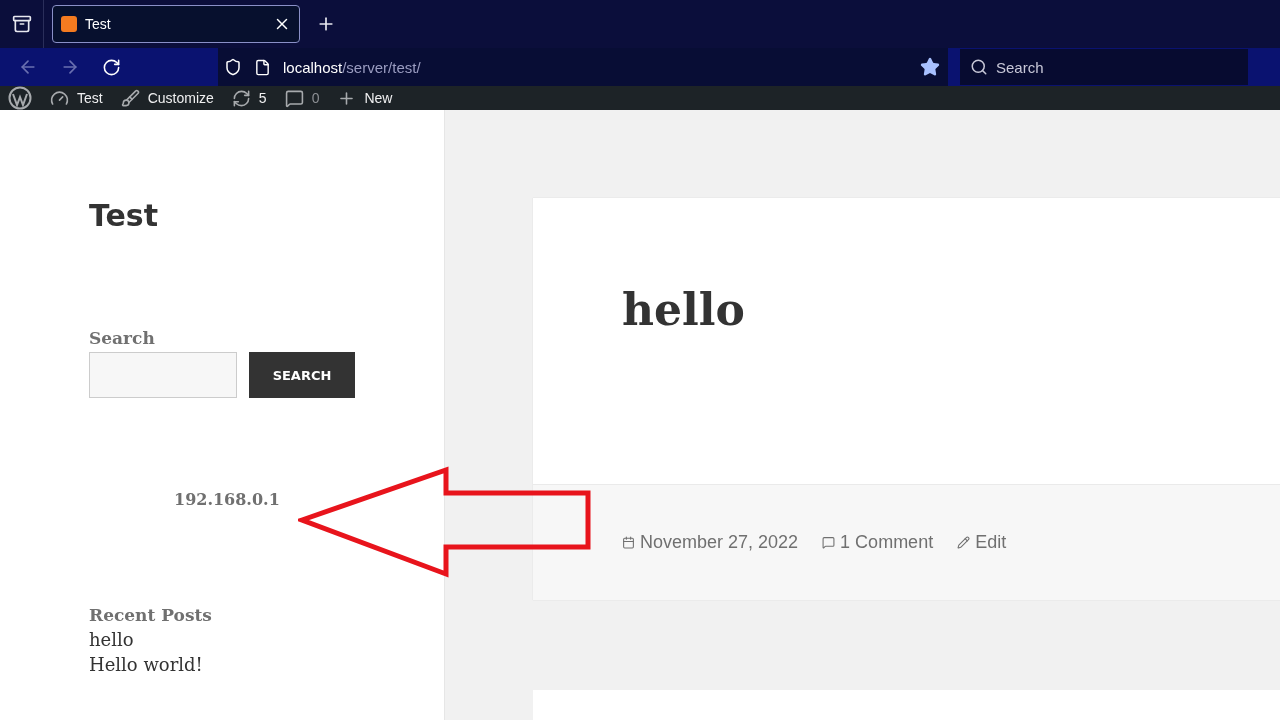  Describe the element at coordinates (930, 67) in the screenshot. I see `bookmark-star-icon` at that location.